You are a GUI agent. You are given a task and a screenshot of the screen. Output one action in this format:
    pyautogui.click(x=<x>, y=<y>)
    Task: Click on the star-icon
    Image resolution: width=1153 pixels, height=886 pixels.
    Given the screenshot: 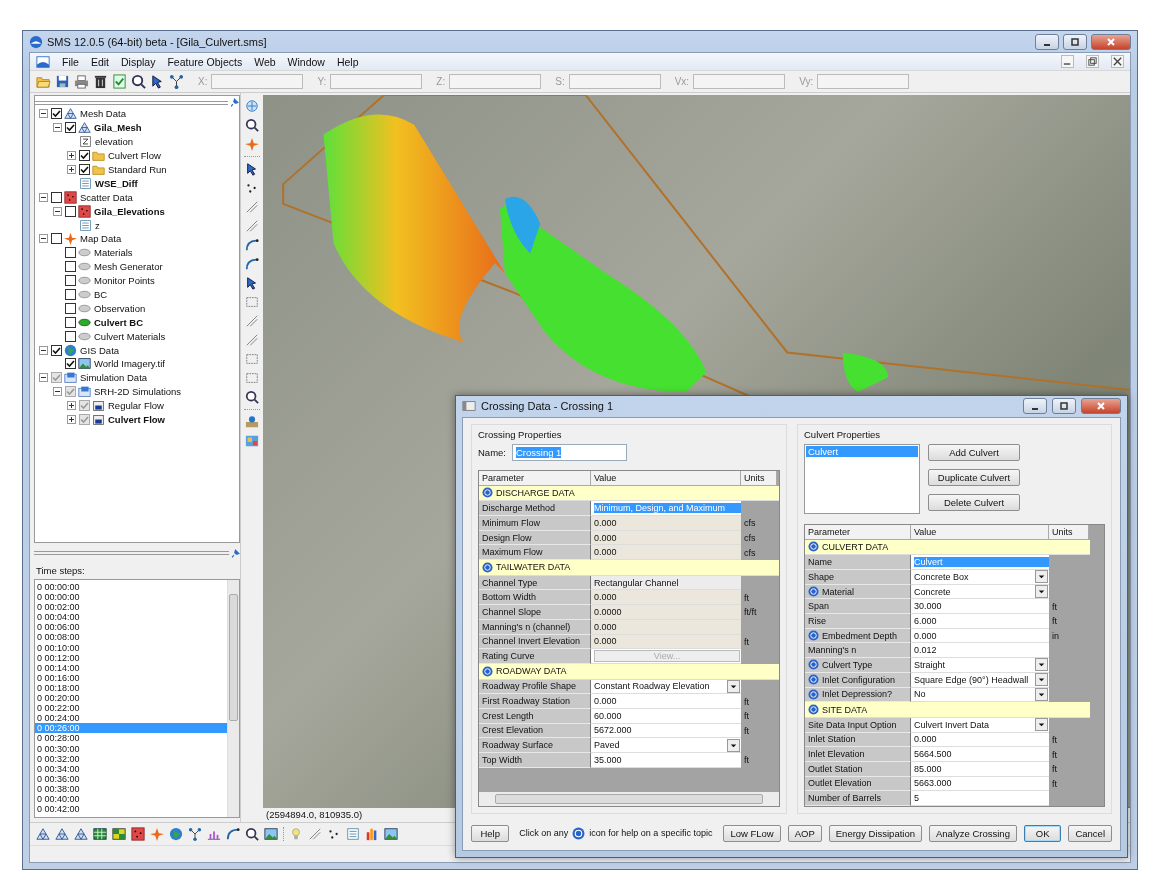 What is the action you would take?
    pyautogui.click(x=157, y=834)
    